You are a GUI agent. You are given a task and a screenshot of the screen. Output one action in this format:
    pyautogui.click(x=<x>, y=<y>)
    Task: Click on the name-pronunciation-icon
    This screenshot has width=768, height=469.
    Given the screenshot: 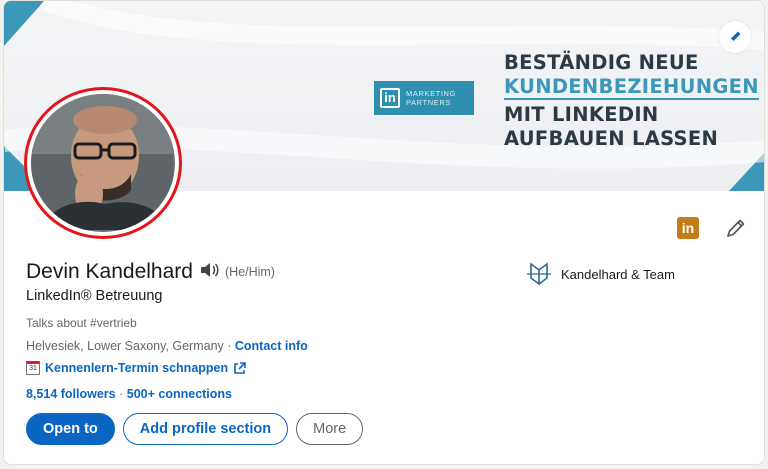 What is the action you would take?
    pyautogui.click(x=209, y=269)
    